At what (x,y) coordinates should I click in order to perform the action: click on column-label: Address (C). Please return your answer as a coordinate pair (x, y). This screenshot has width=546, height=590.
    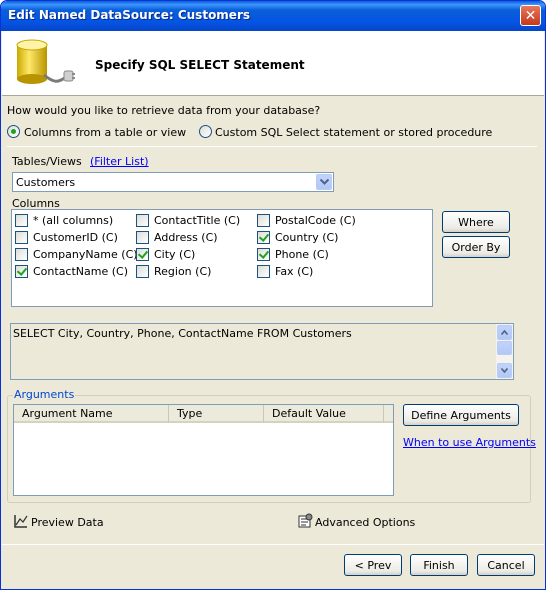
    Looking at the image, I should click on (186, 237).